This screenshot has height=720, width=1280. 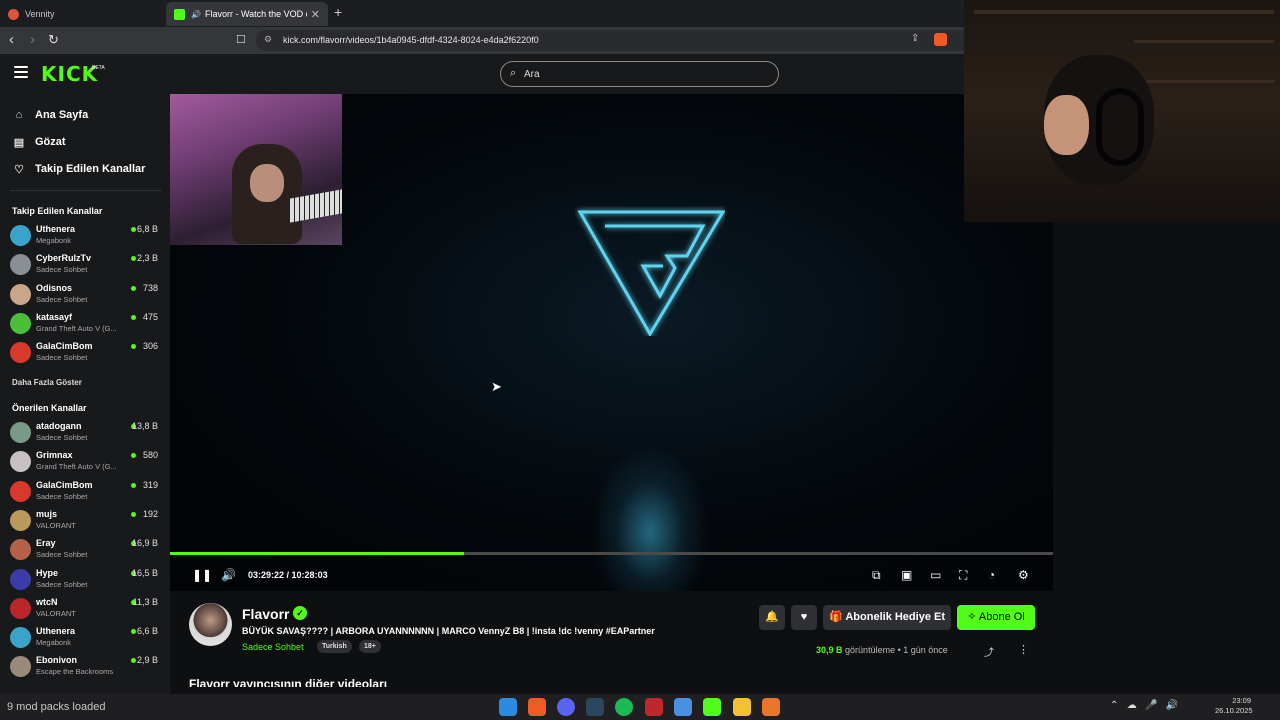 What do you see at coordinates (906, 575) in the screenshot?
I see `clip-icon: ▣` at bounding box center [906, 575].